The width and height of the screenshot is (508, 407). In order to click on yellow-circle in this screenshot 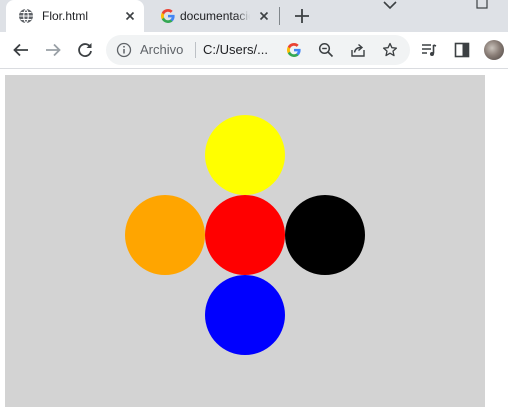, I will do `click(245, 155)`.